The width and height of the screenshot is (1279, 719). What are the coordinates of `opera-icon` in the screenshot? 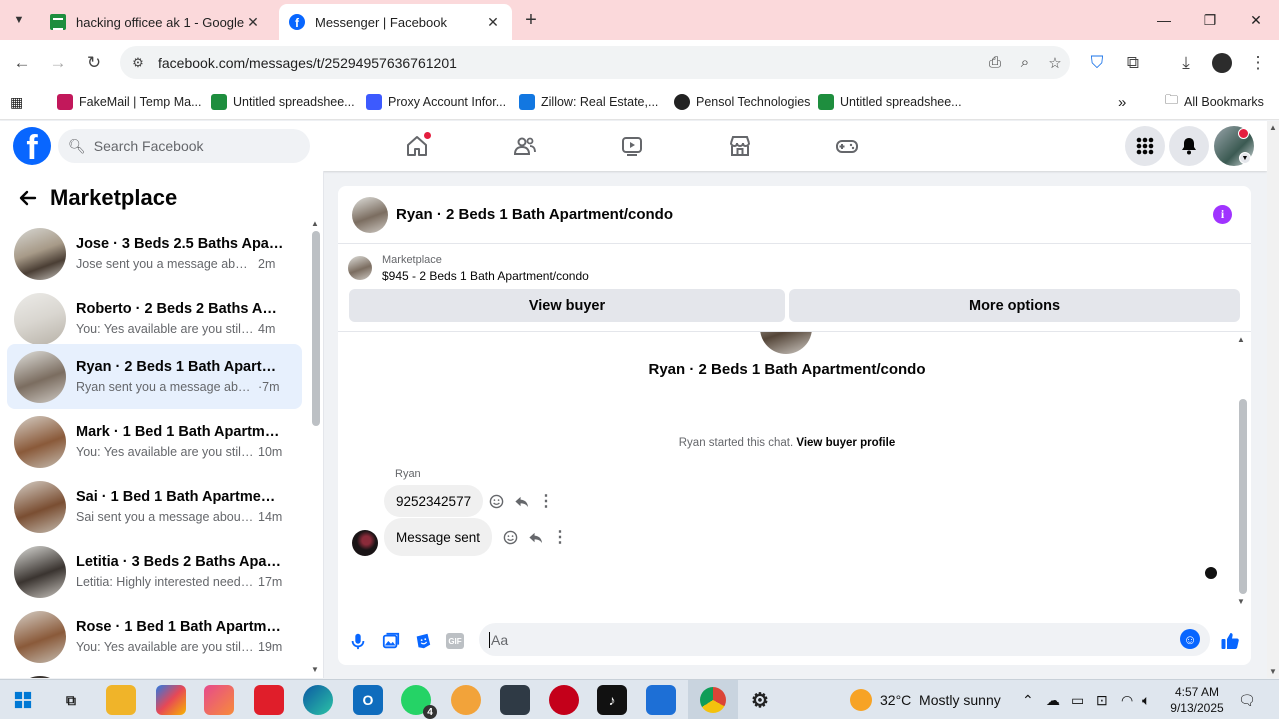 It's located at (564, 700).